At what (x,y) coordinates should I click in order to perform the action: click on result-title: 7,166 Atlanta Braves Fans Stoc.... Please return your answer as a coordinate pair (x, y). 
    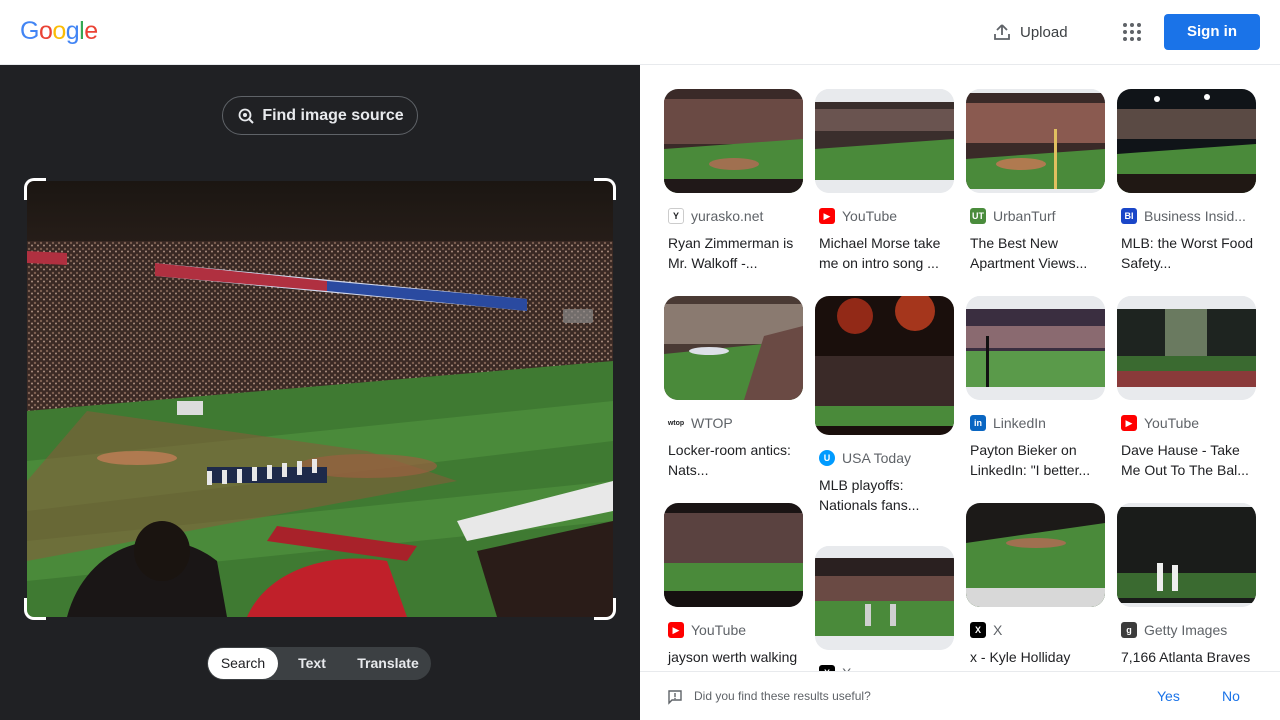
    Looking at the image, I should click on (1186, 659).